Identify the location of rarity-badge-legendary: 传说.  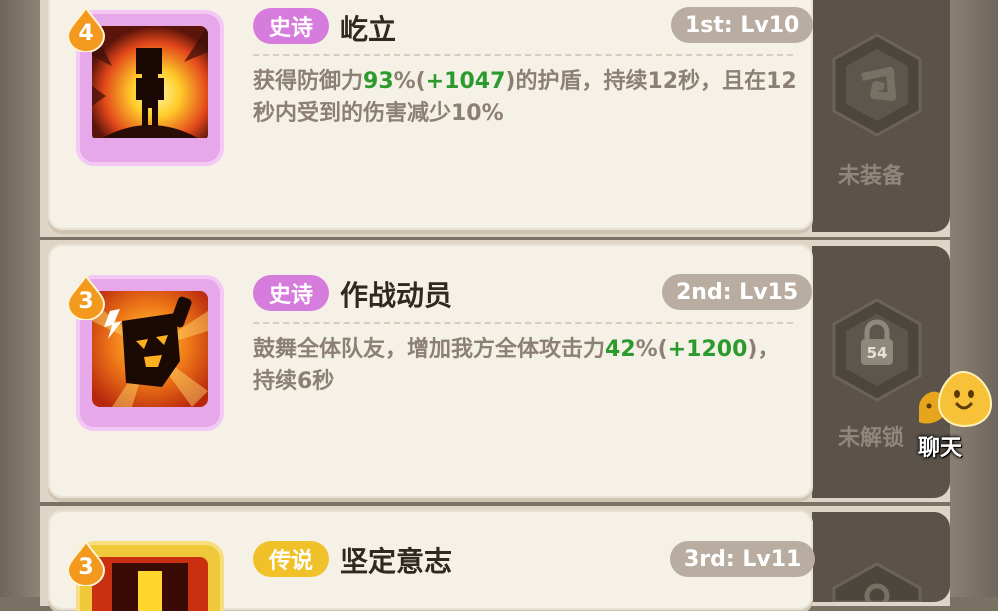
(291, 559).